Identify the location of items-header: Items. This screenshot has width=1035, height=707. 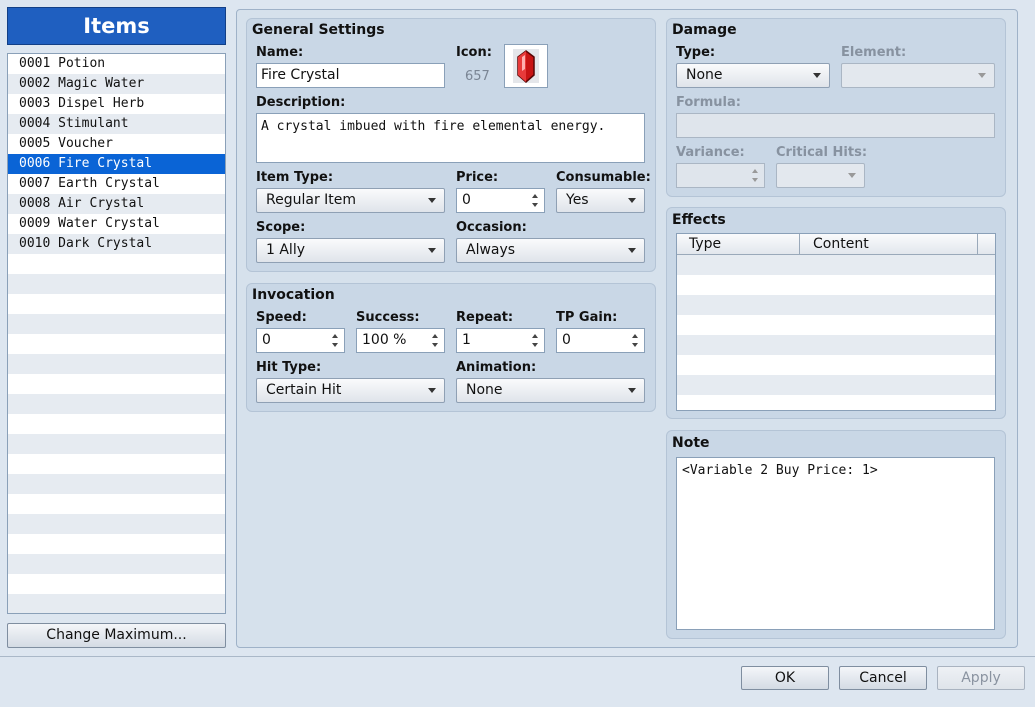
(116, 26).